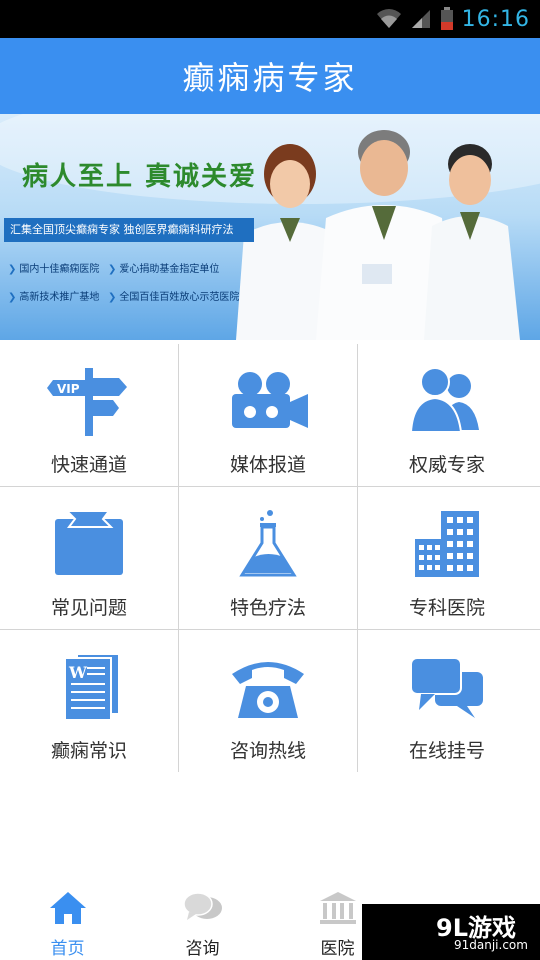  I want to click on notebook-icon, so click(89, 542).